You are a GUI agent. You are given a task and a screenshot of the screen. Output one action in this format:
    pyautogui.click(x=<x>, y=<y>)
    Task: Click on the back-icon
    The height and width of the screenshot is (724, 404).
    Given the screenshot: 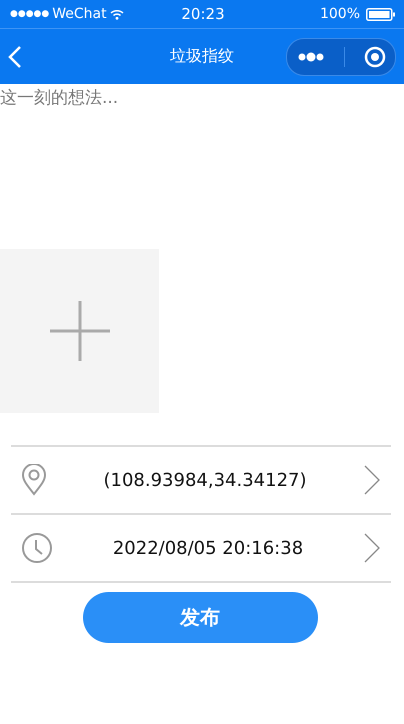 What is the action you would take?
    pyautogui.click(x=15, y=56)
    